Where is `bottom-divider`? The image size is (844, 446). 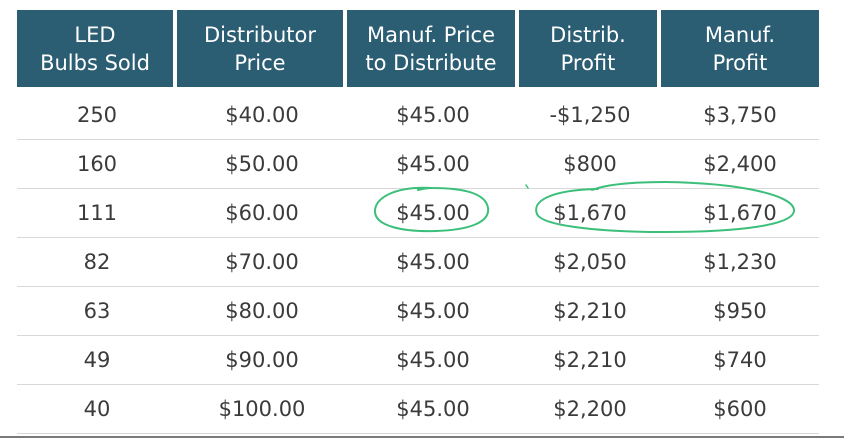
bottom-divider is located at coordinates (422, 437).